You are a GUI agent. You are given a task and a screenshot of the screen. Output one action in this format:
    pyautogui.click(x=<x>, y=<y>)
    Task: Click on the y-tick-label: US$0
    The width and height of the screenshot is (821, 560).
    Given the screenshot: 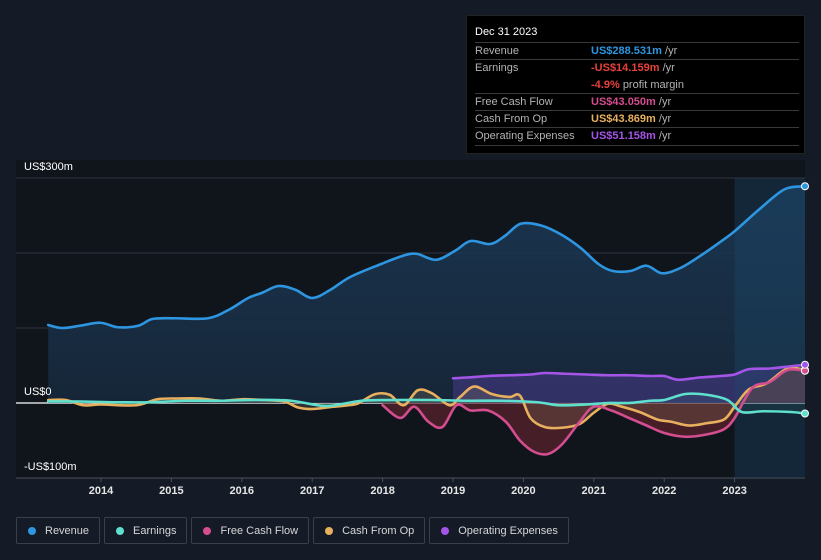 What is the action you would take?
    pyautogui.click(x=38, y=392)
    